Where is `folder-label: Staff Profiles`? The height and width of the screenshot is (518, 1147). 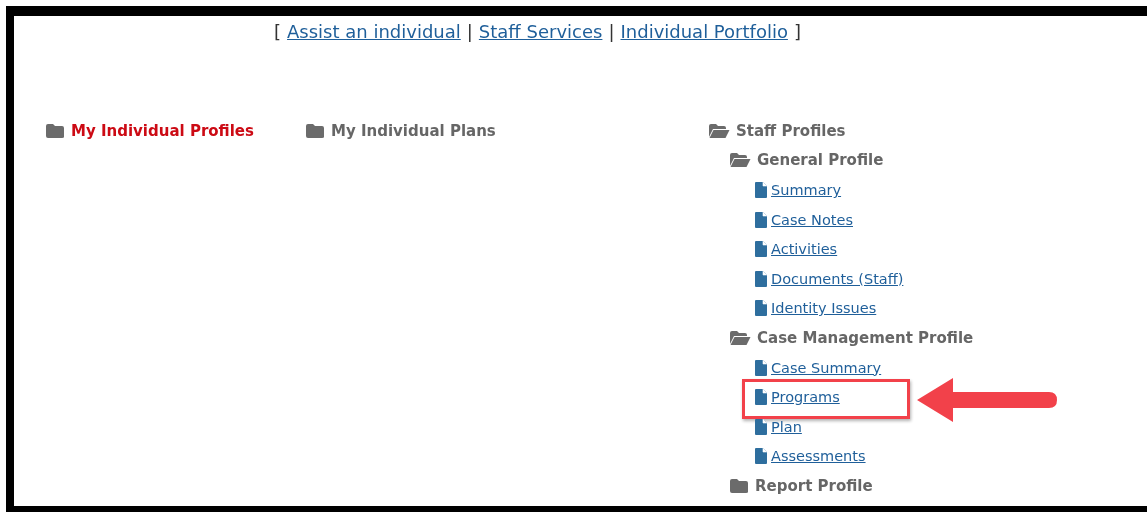 folder-label: Staff Profiles is located at coordinates (791, 130).